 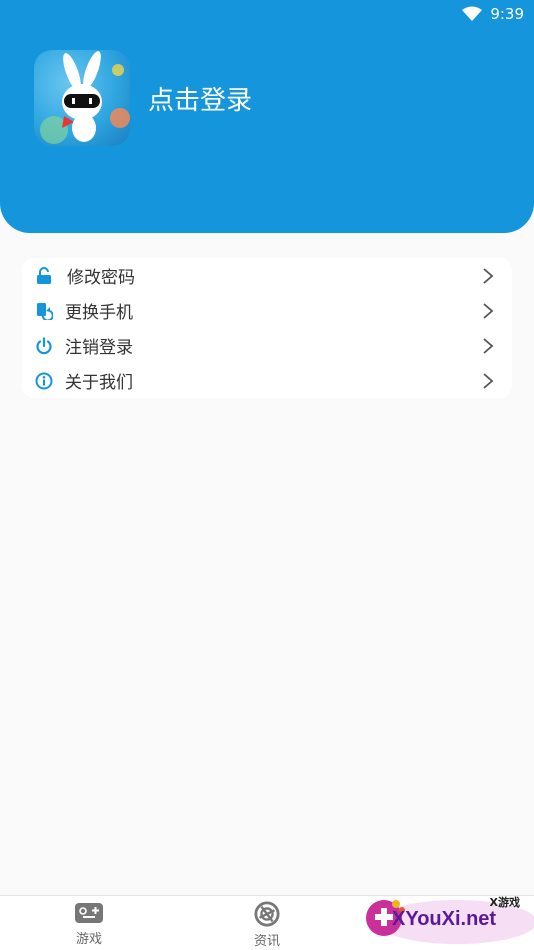 What do you see at coordinates (267, 380) in the screenshot?
I see `menu-item-about-us: 关于我们` at bounding box center [267, 380].